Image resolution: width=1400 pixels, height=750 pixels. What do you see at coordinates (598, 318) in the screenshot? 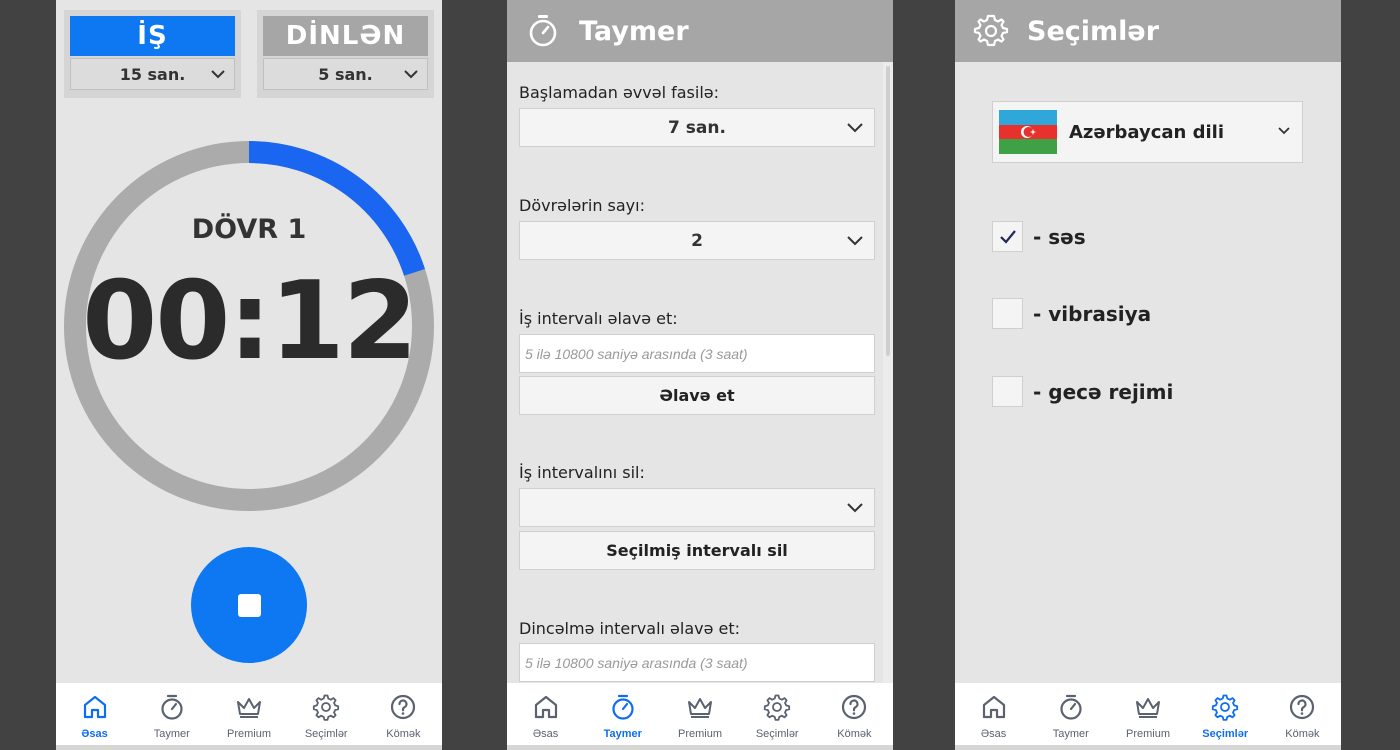
I see `add-work-label: İş intervalı əlavə et:` at bounding box center [598, 318].